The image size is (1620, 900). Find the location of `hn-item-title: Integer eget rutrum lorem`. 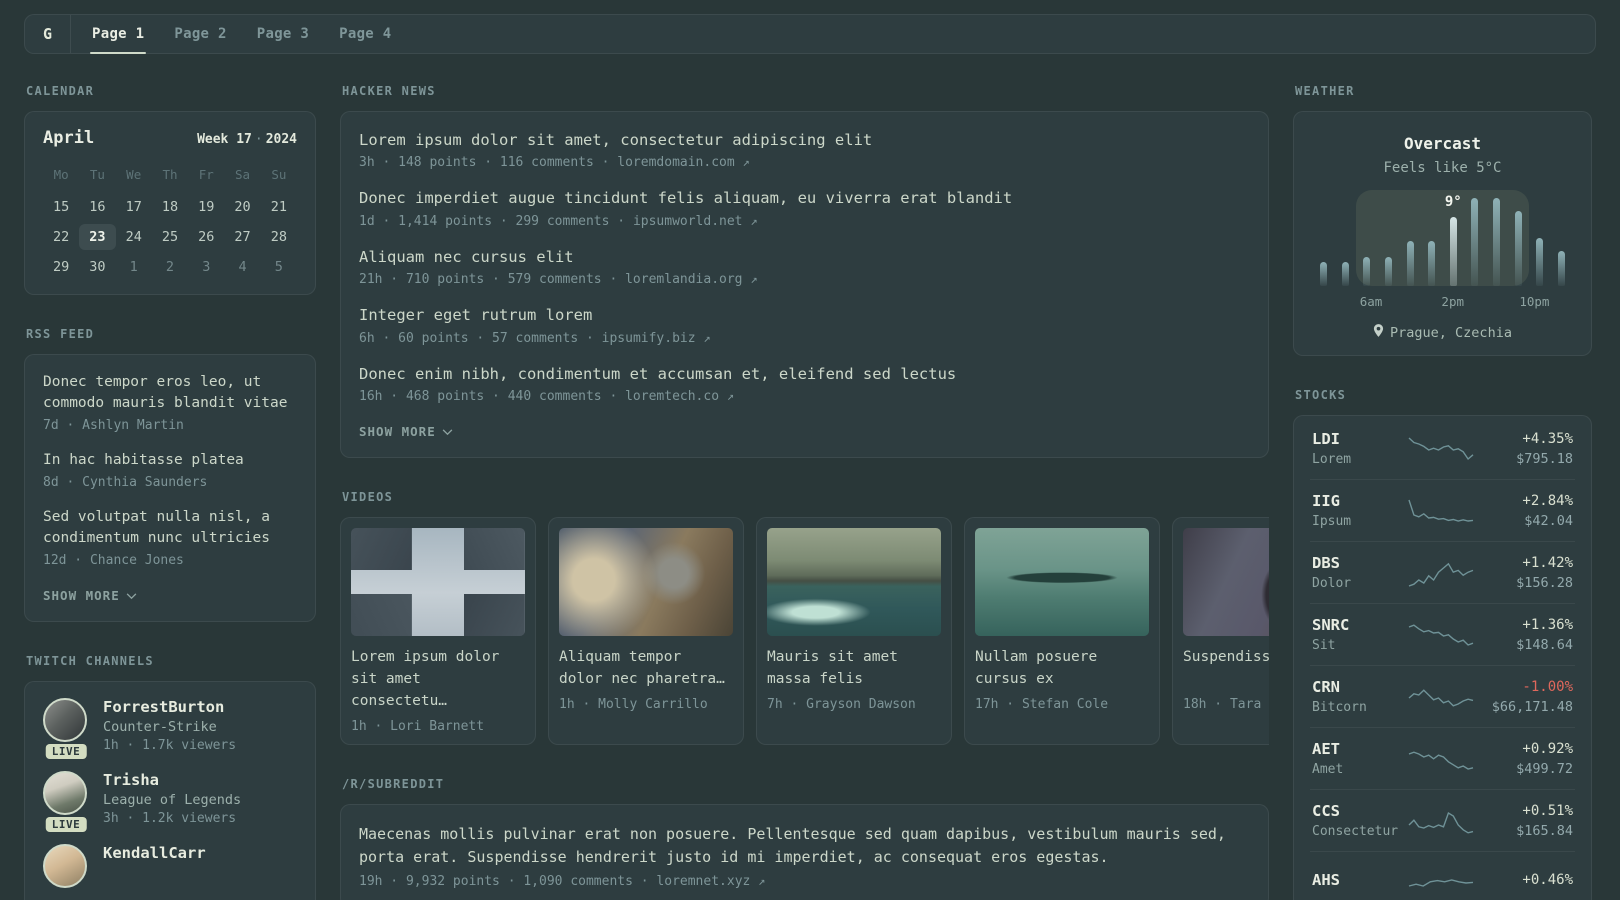

hn-item-title: Integer eget rutrum lorem is located at coordinates (804, 315).